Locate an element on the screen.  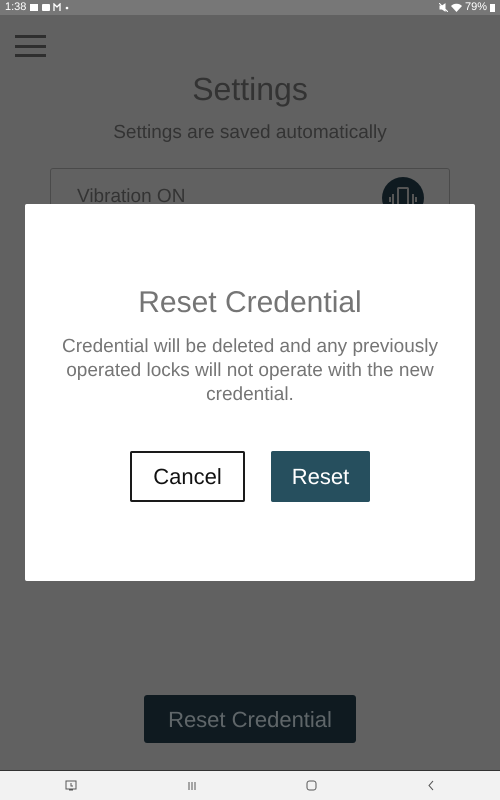
screen-icon is located at coordinates (70, 785).